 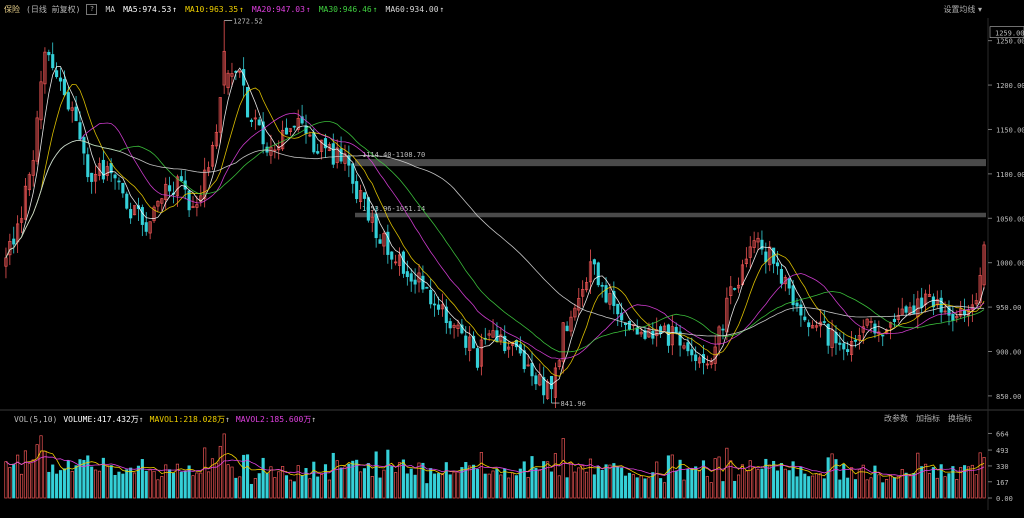 I want to click on up-arrow-icon: ↑, so click(x=314, y=419).